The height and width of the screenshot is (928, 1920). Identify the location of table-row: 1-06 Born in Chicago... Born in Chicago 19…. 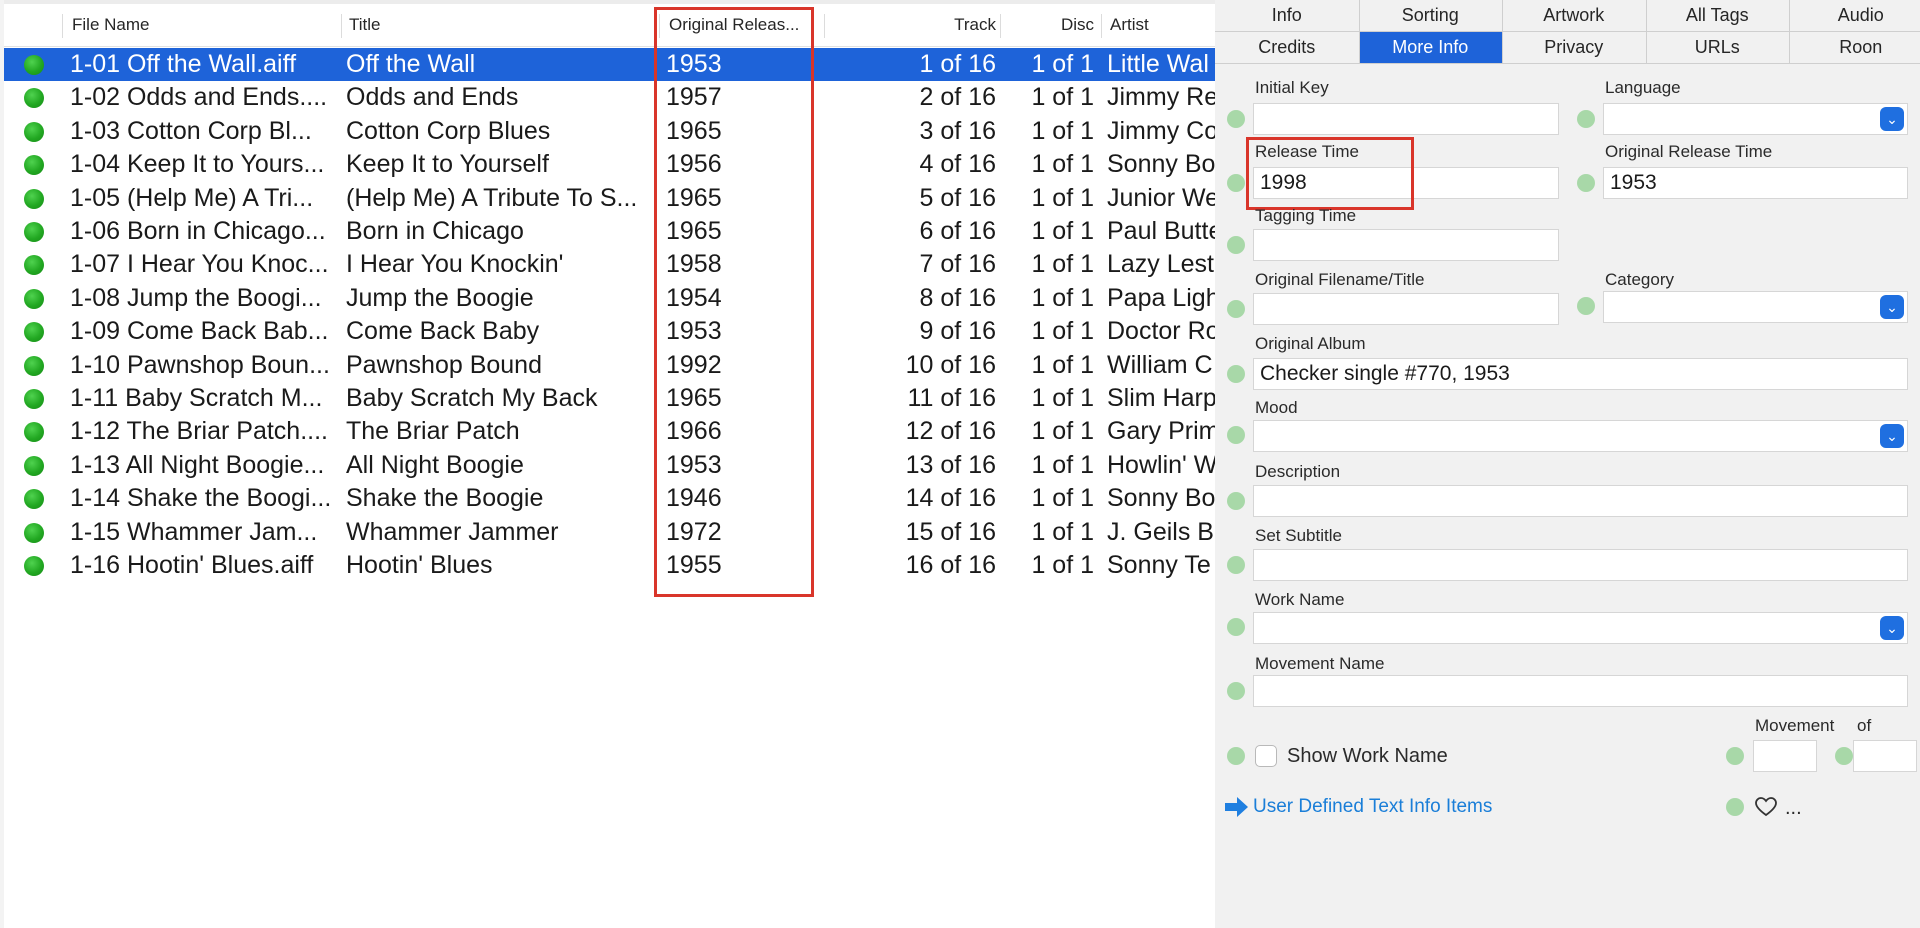
(609, 231).